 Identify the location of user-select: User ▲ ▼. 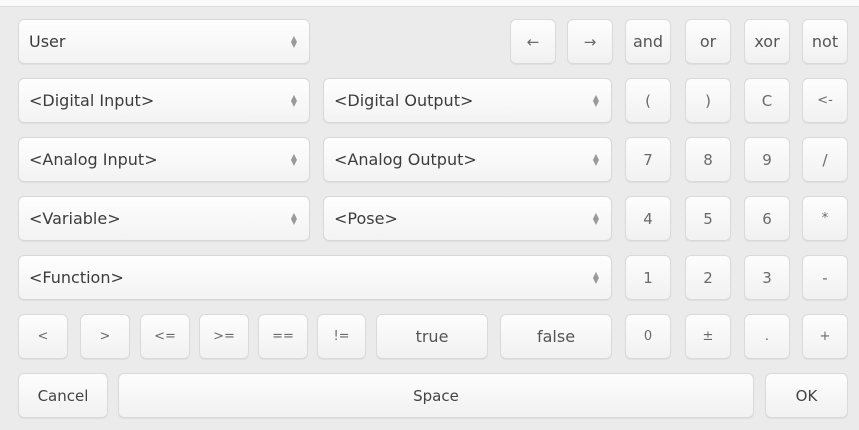
(164, 41).